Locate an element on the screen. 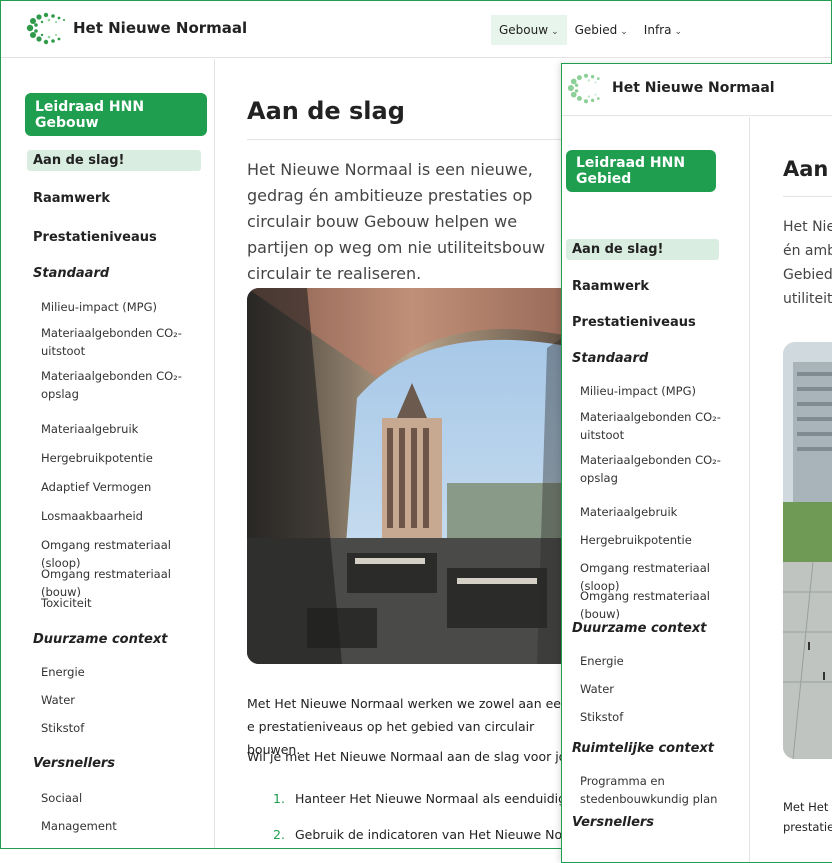 The image size is (832, 863). sidebar-title-button: Leidraad HNN Gebouw is located at coordinates (116, 114).